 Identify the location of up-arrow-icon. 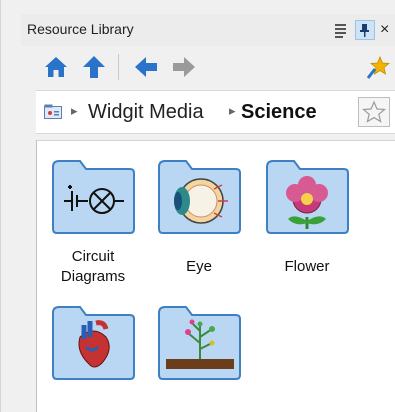
(94, 67).